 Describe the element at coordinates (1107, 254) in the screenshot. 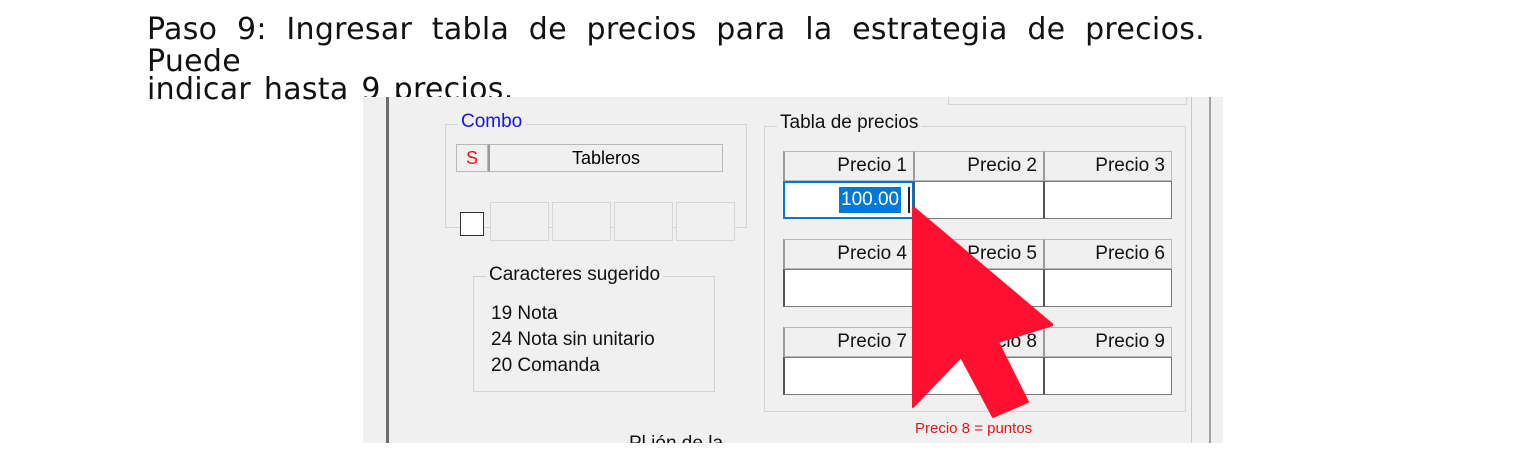

I see `precio-header-6: Precio 6` at that location.